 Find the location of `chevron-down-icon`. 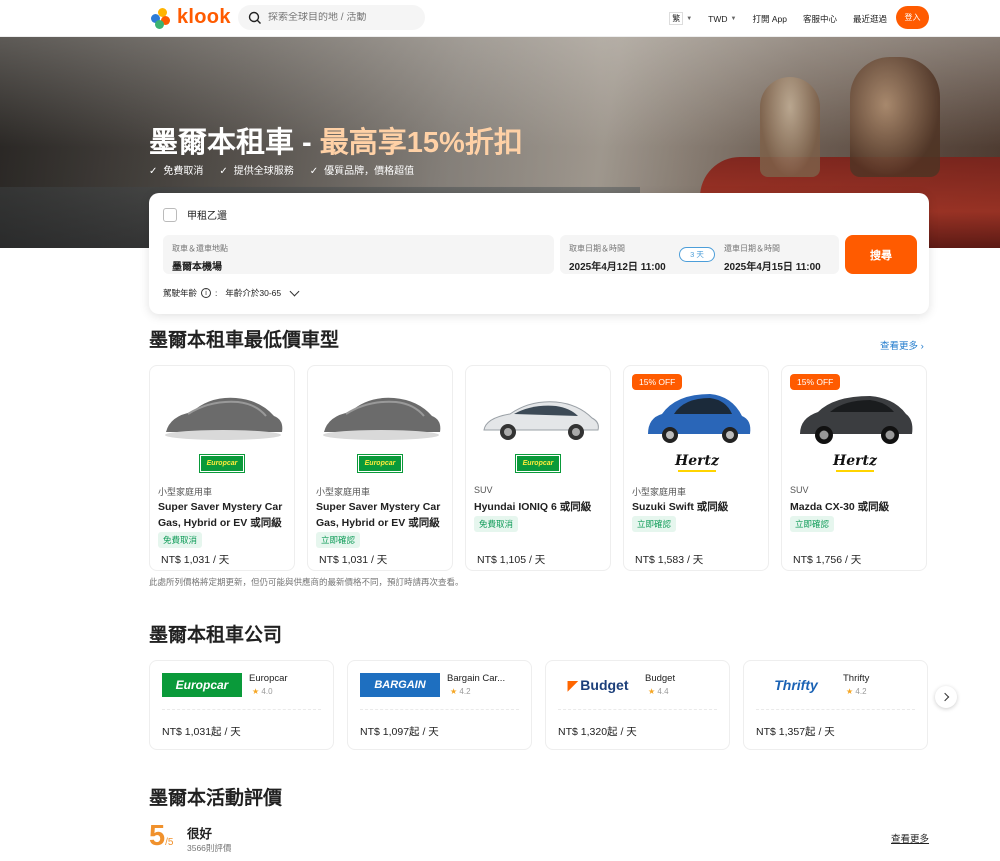

chevron-down-icon is located at coordinates (294, 291).